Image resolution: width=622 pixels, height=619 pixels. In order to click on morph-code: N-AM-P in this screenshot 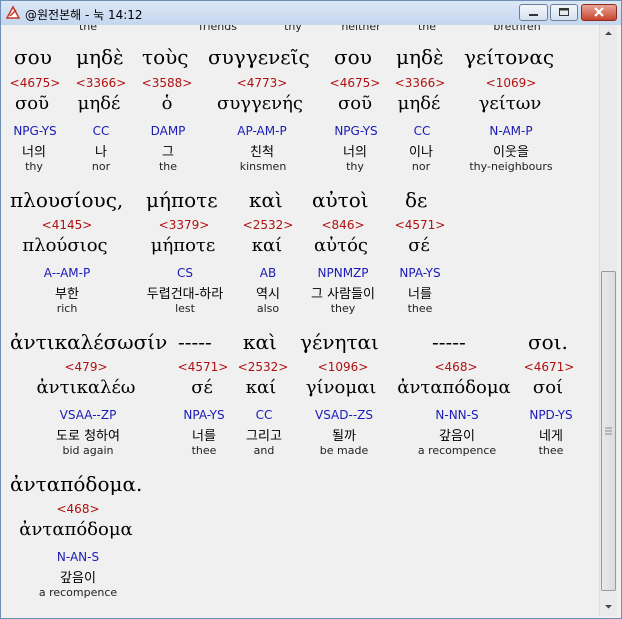, I will do `click(510, 131)`.